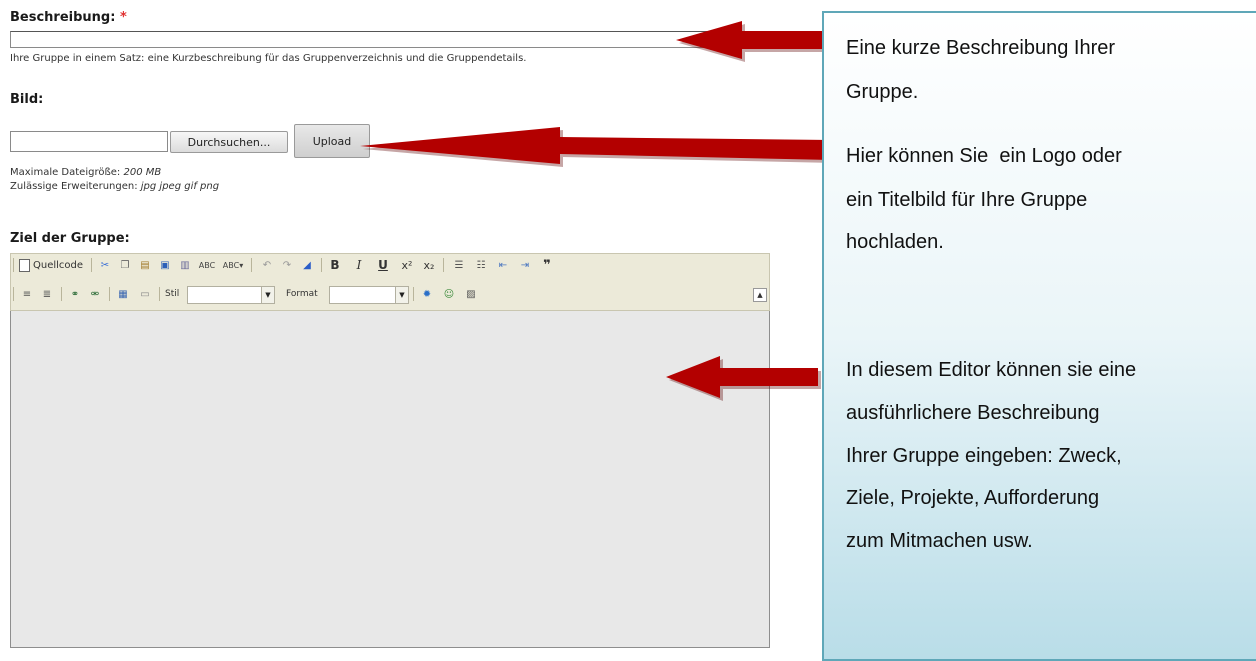 The width and height of the screenshot is (1256, 661). I want to click on callout-2-line-1: Hier können Sie ein Logo oder, so click(984, 156).